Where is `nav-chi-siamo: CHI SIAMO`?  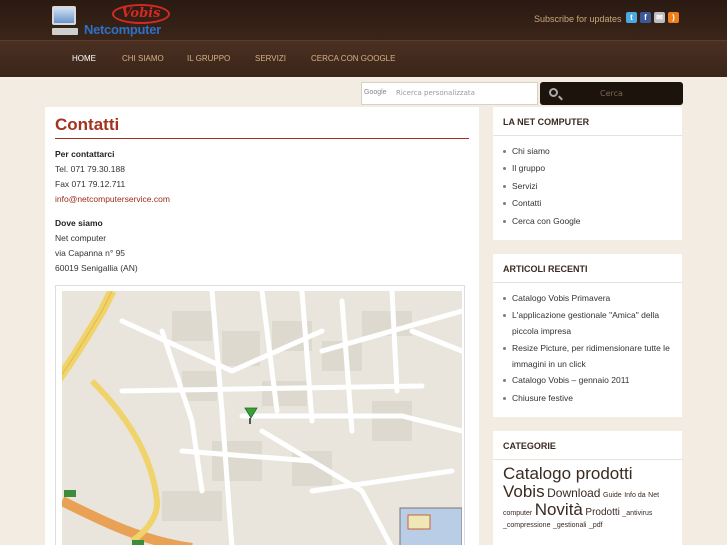
nav-chi-siamo: CHI SIAMO is located at coordinates (143, 58).